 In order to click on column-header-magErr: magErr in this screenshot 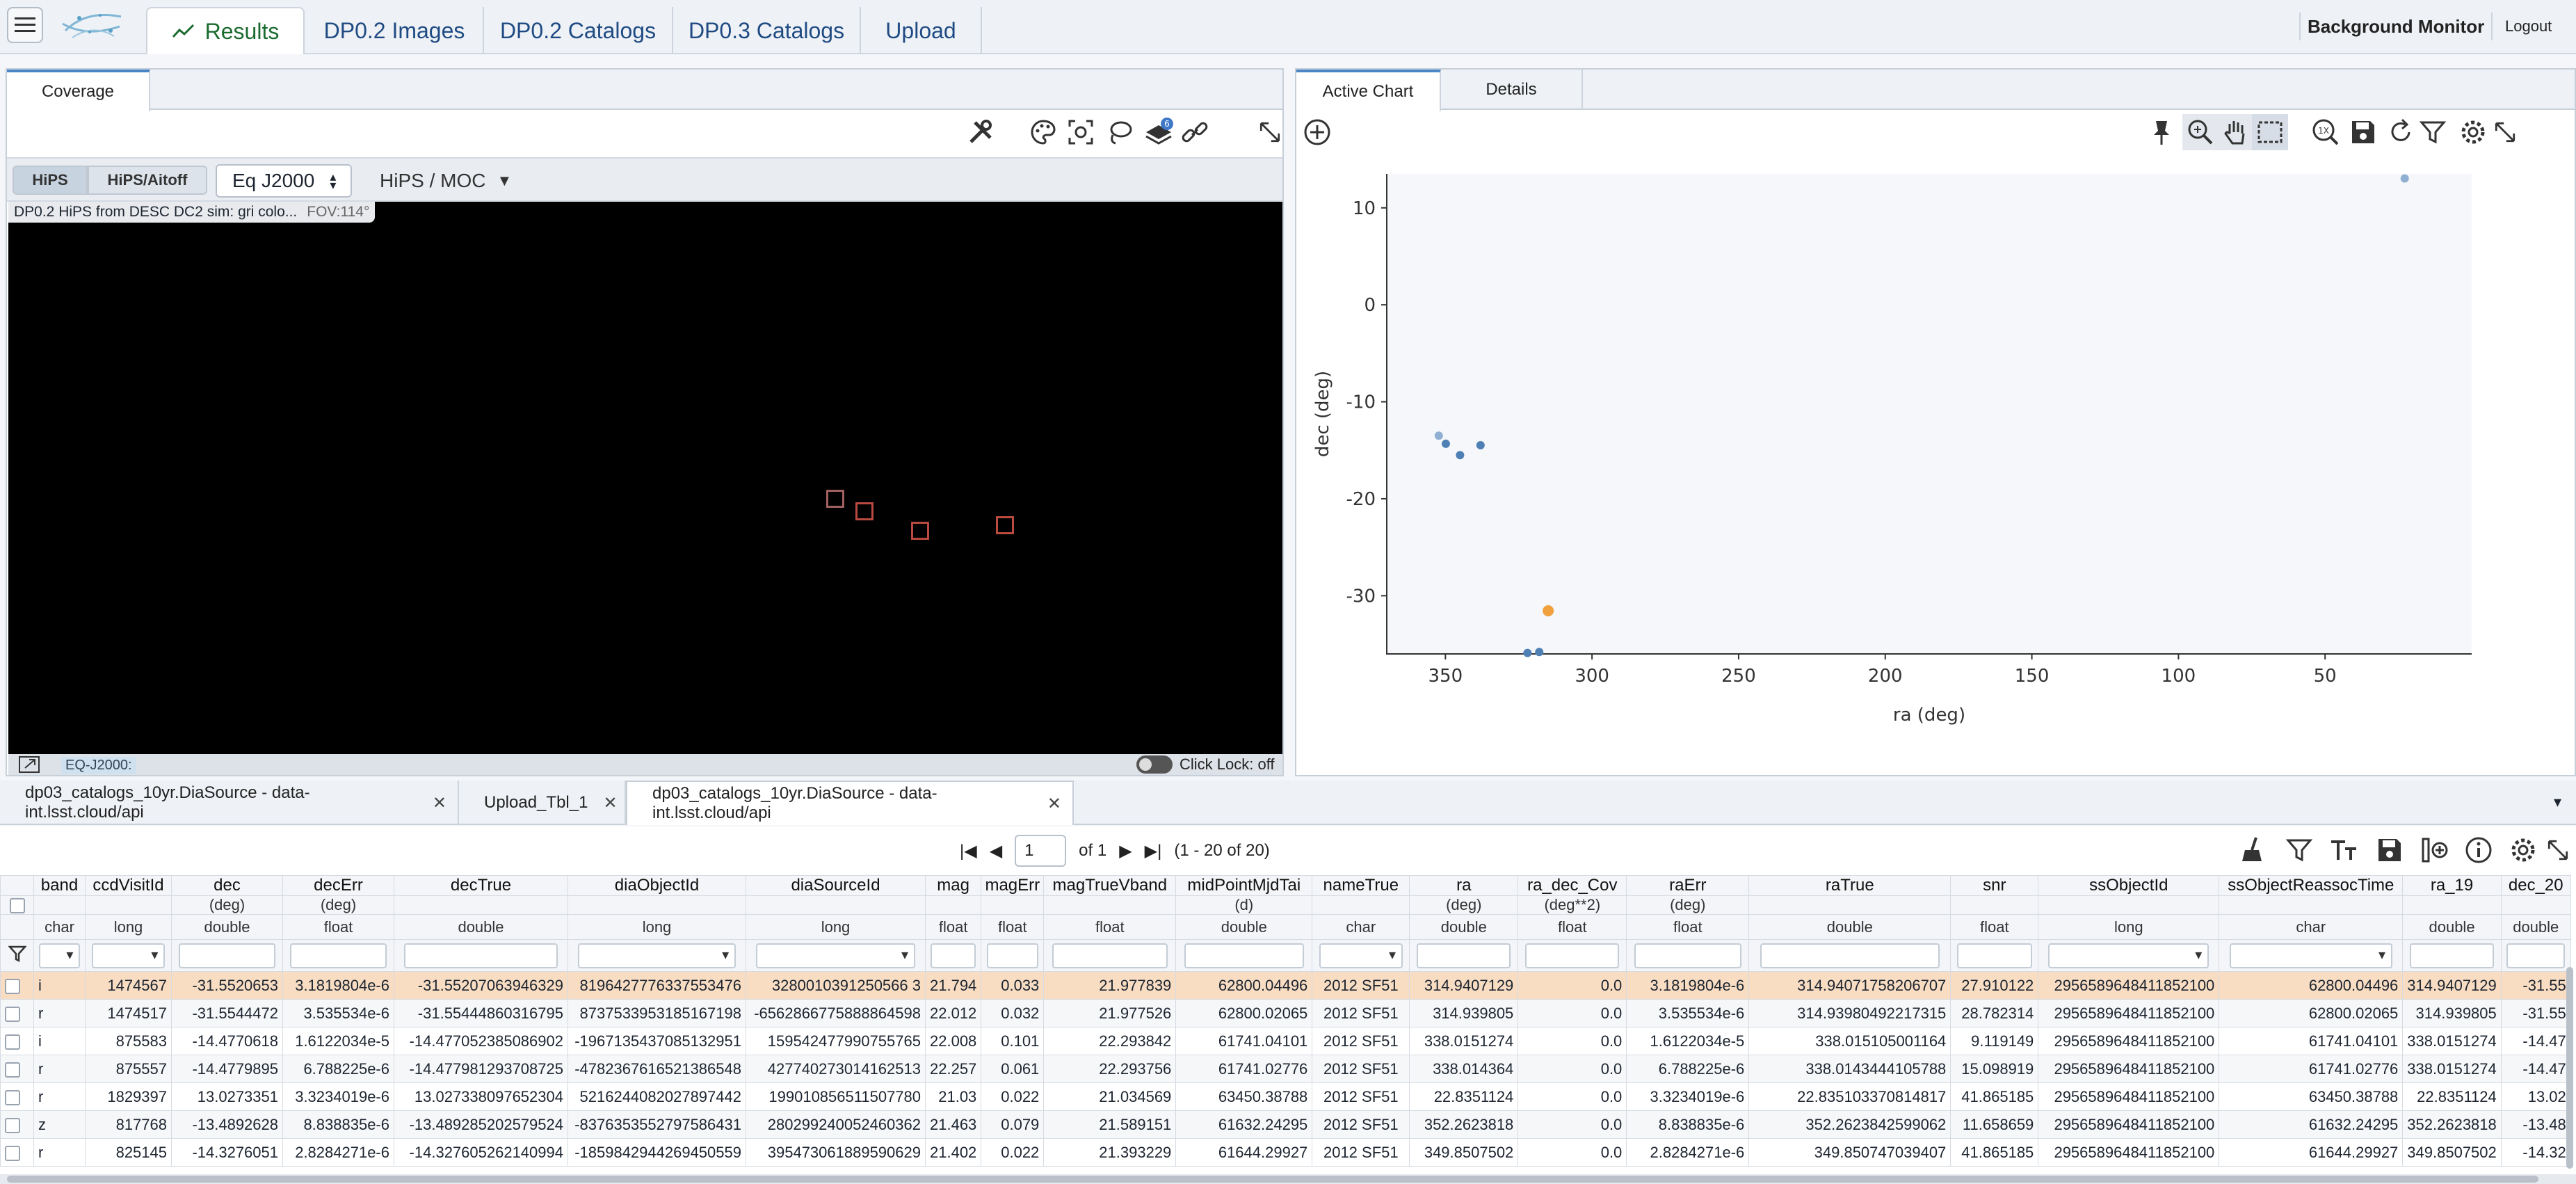, I will do `click(1013, 885)`.